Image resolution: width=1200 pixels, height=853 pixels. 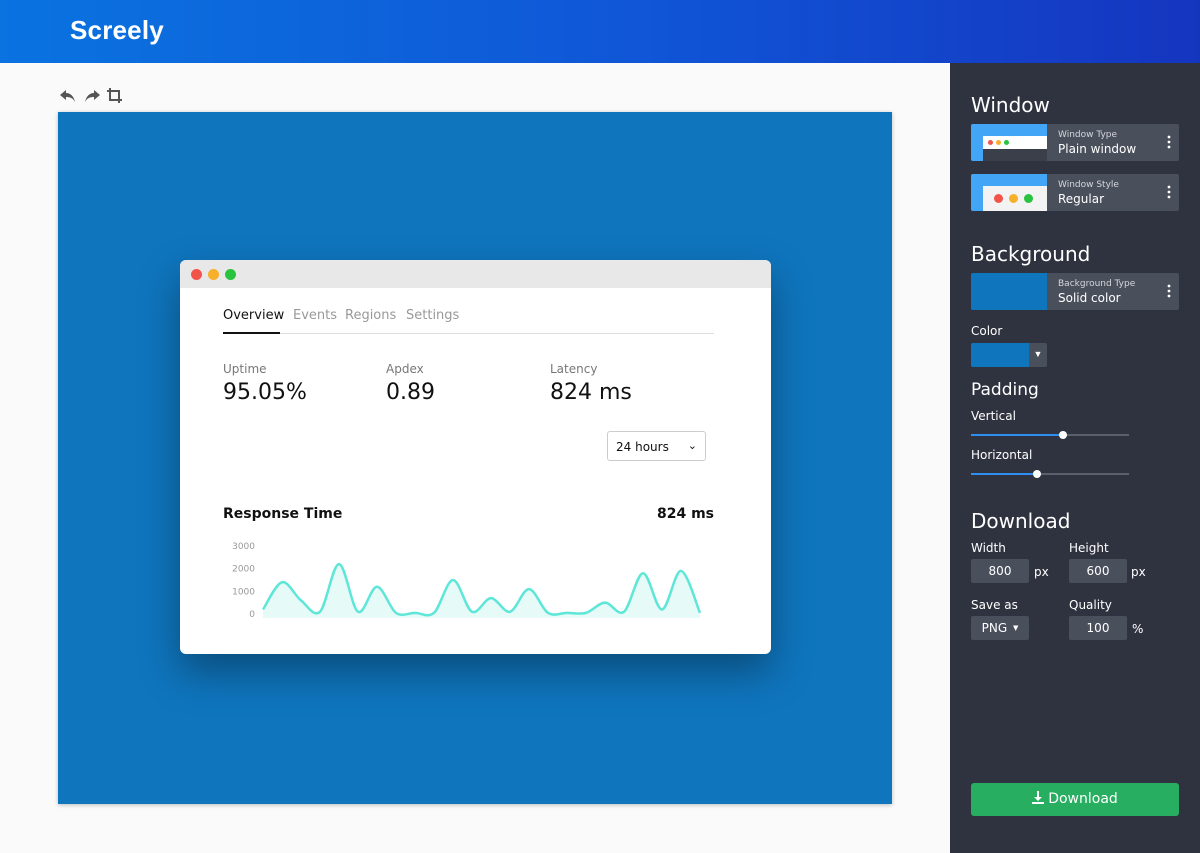 I want to click on background-type-label: Background Type, so click(x=1097, y=284).